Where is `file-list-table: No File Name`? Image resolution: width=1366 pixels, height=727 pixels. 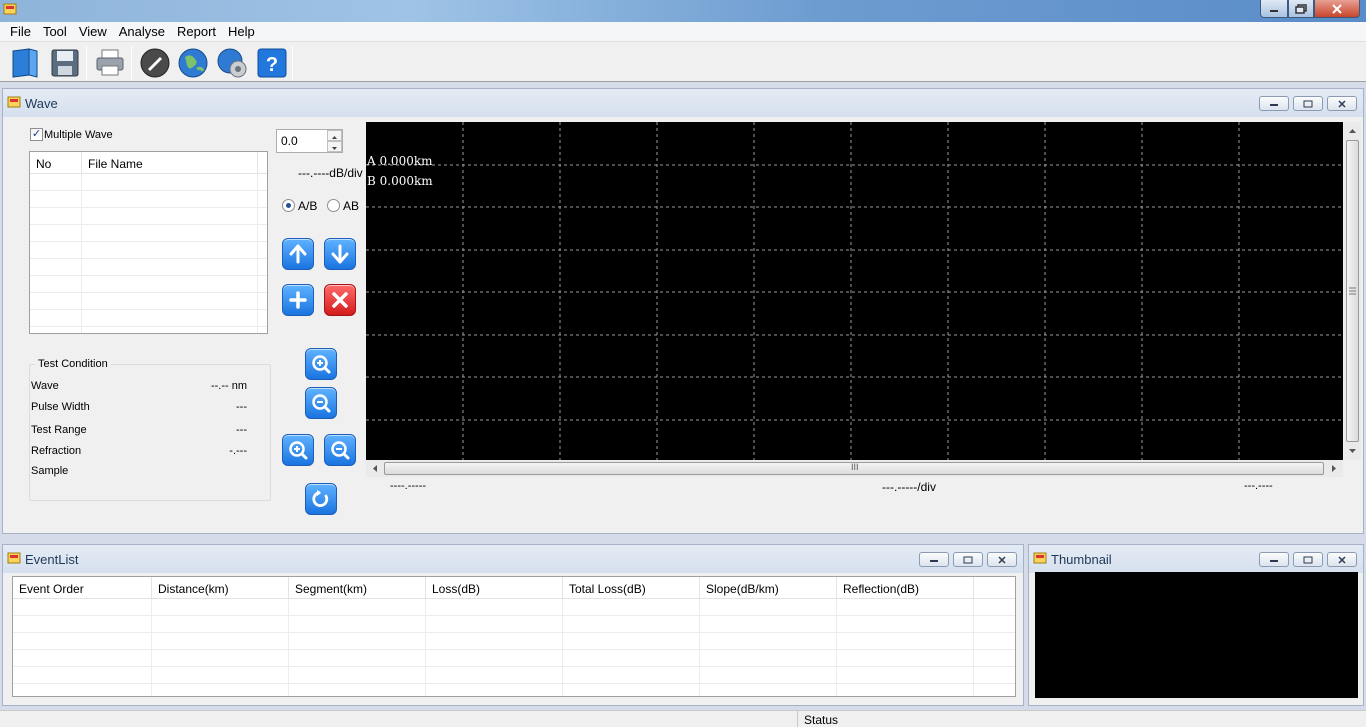
file-list-table: No File Name is located at coordinates (148, 242).